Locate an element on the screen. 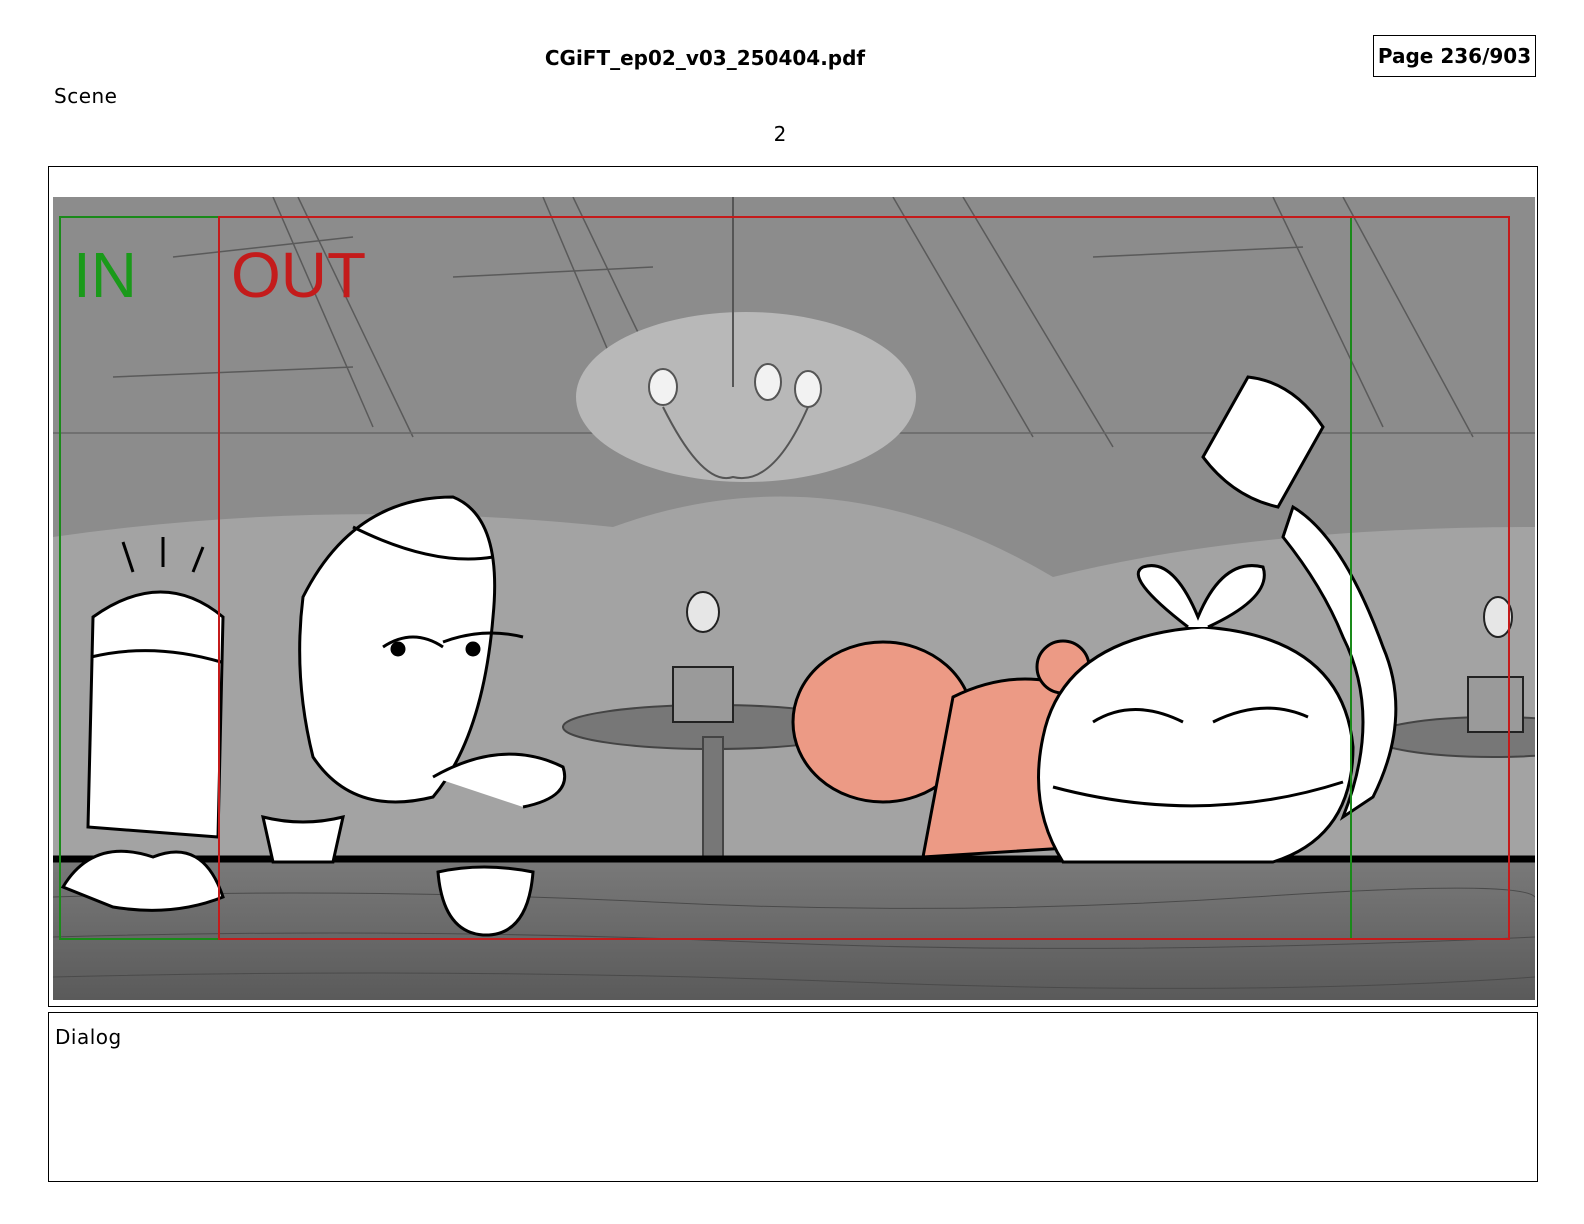 The image size is (1584, 1224). chandelier-glow is located at coordinates (746, 397).